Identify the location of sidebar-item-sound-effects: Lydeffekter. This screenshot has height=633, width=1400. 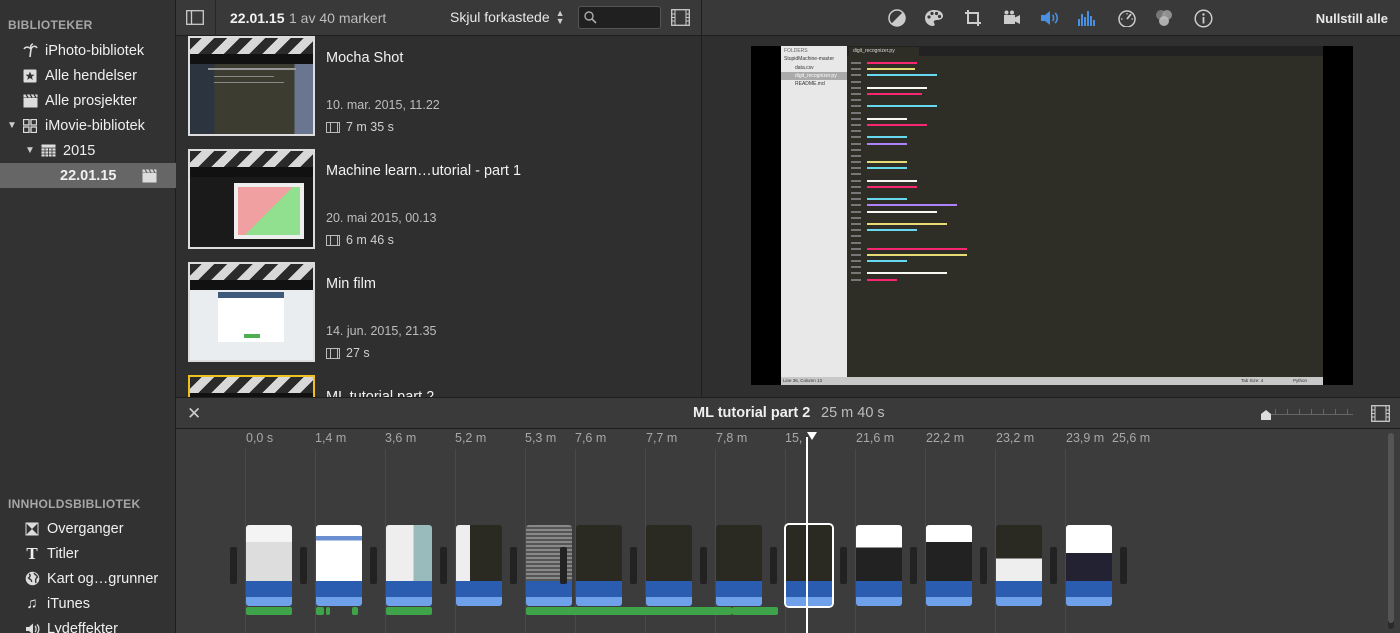
(88, 624).